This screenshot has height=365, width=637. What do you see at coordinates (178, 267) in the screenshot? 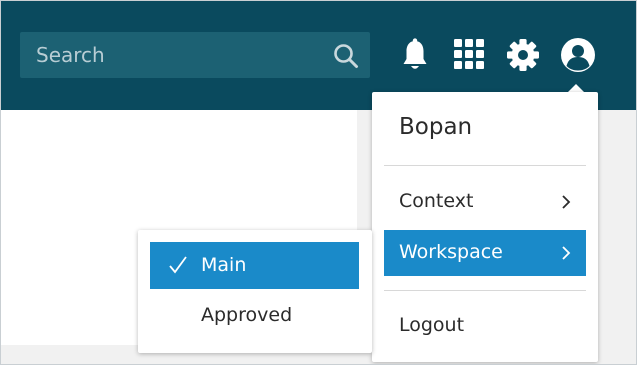
I see `checkmark-icon` at bounding box center [178, 267].